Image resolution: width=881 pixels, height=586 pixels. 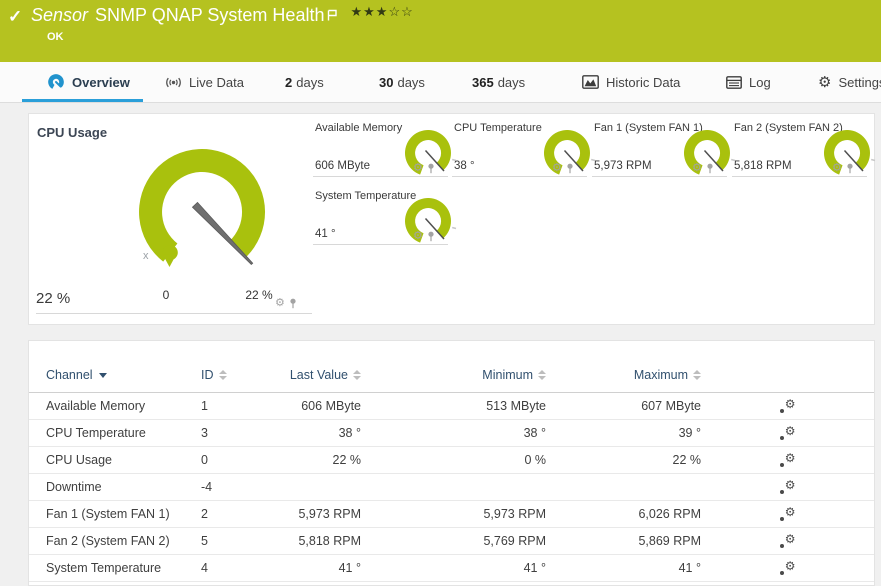 What do you see at coordinates (60, 15) in the screenshot?
I see `object-type-label: Sensor` at bounding box center [60, 15].